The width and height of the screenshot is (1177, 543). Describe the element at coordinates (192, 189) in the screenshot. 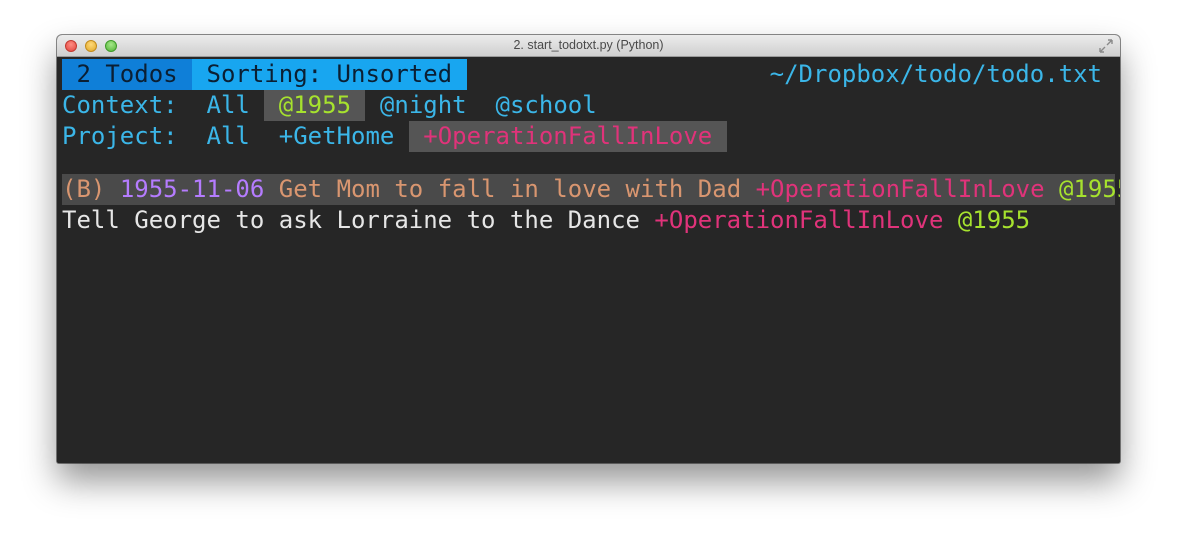

I see `todo-date: 1955-11-06` at that location.